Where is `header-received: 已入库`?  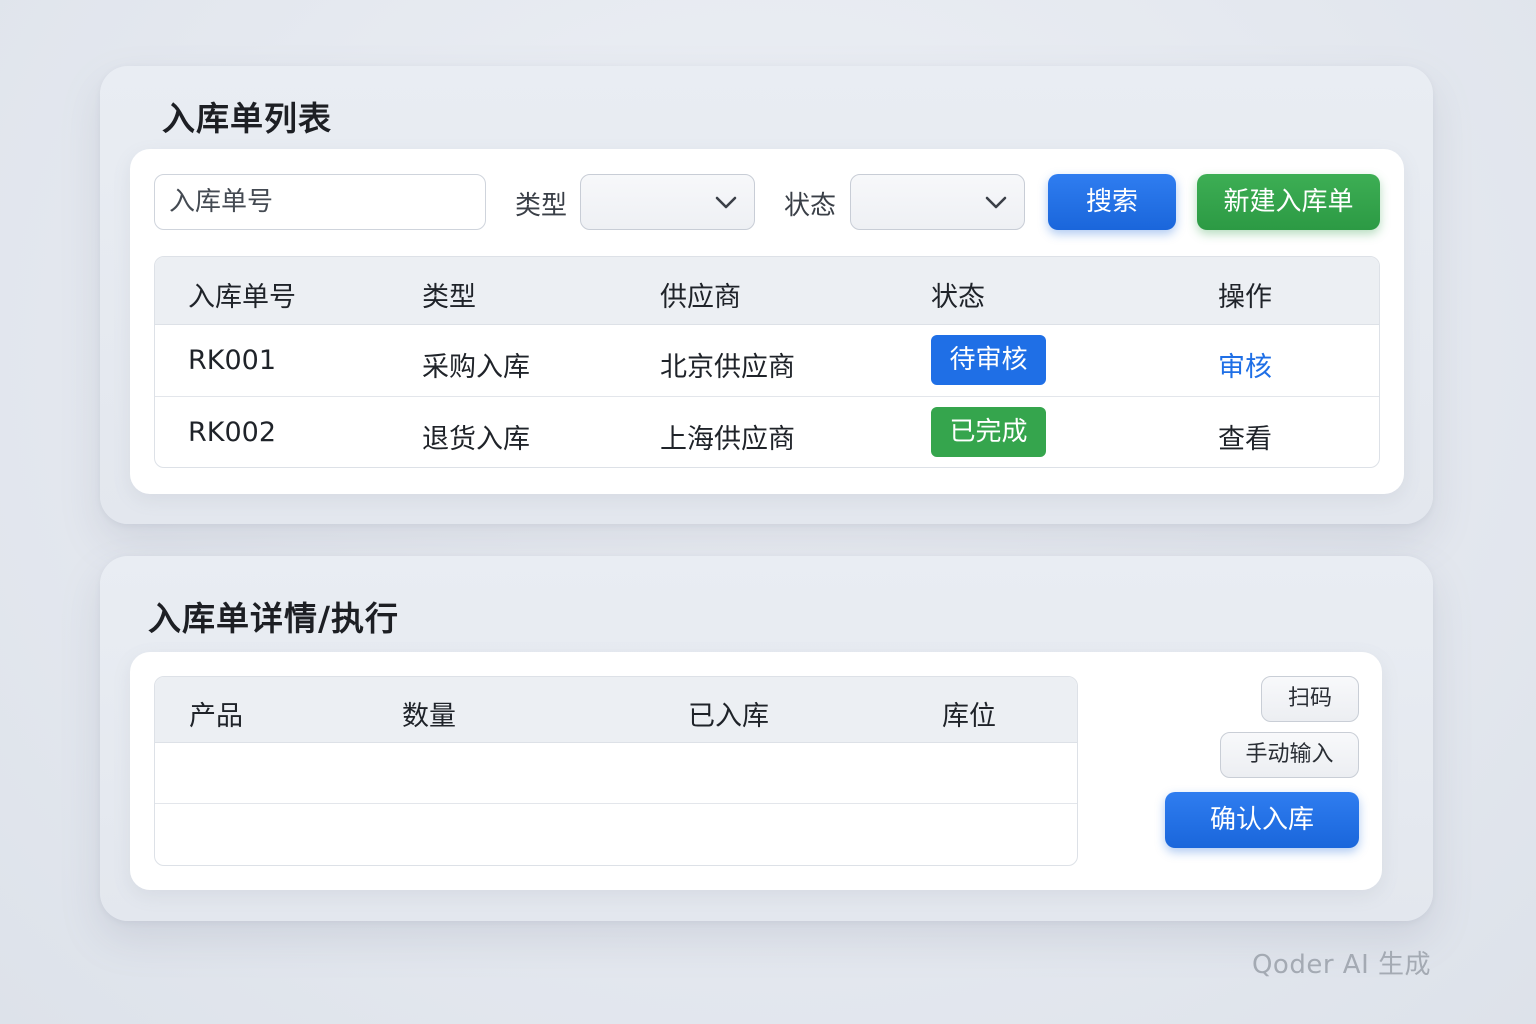
header-received: 已入库 is located at coordinates (728, 716).